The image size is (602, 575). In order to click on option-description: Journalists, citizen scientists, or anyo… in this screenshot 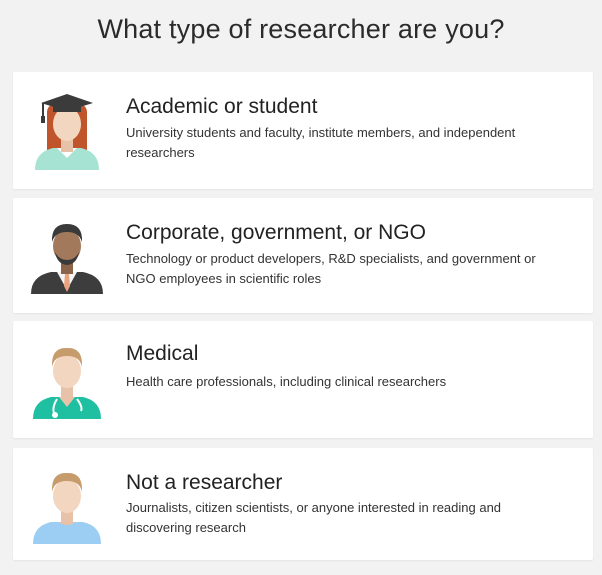, I will do `click(314, 517)`.